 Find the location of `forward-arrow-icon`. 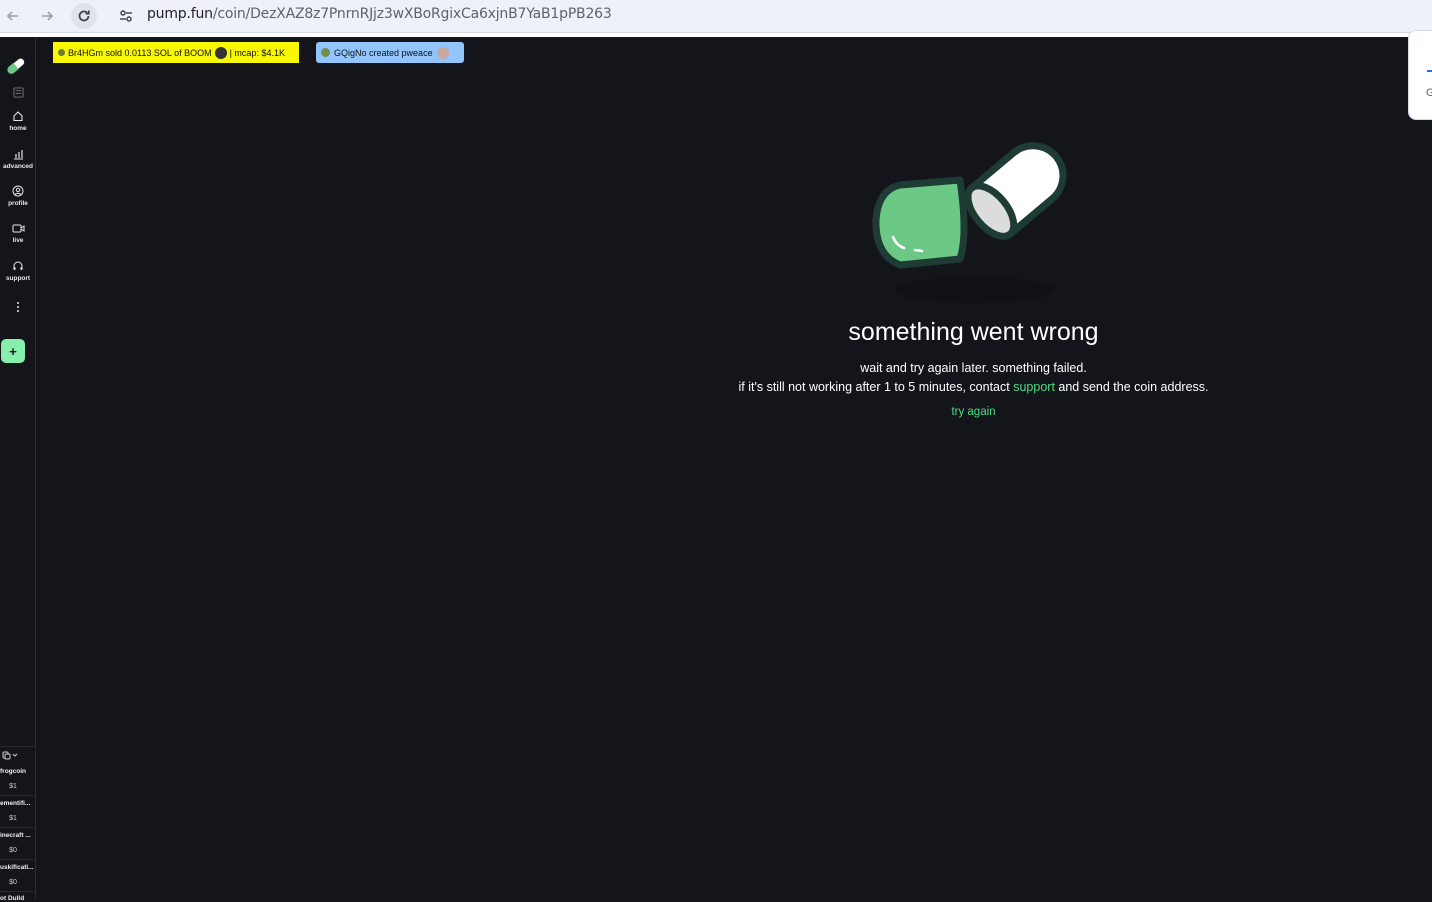

forward-arrow-icon is located at coordinates (47, 16).